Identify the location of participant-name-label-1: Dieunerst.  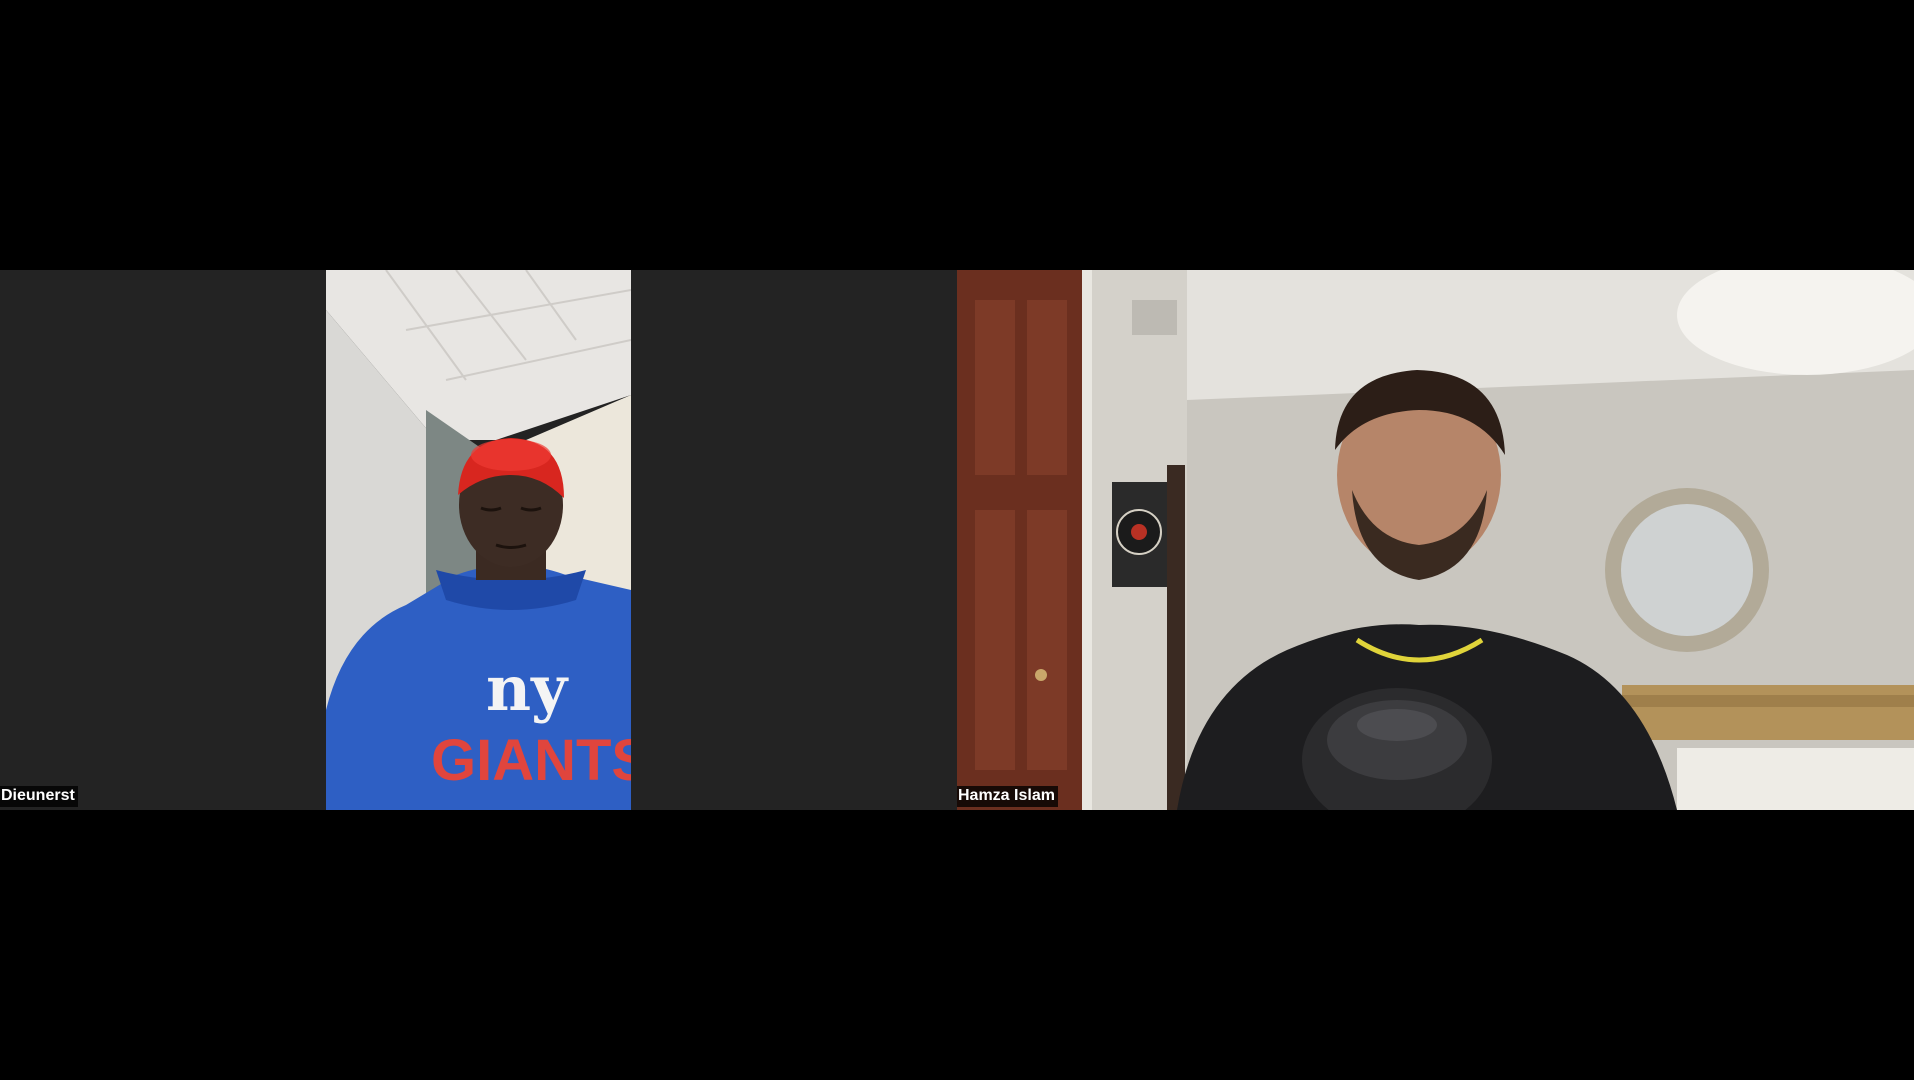
(39, 796).